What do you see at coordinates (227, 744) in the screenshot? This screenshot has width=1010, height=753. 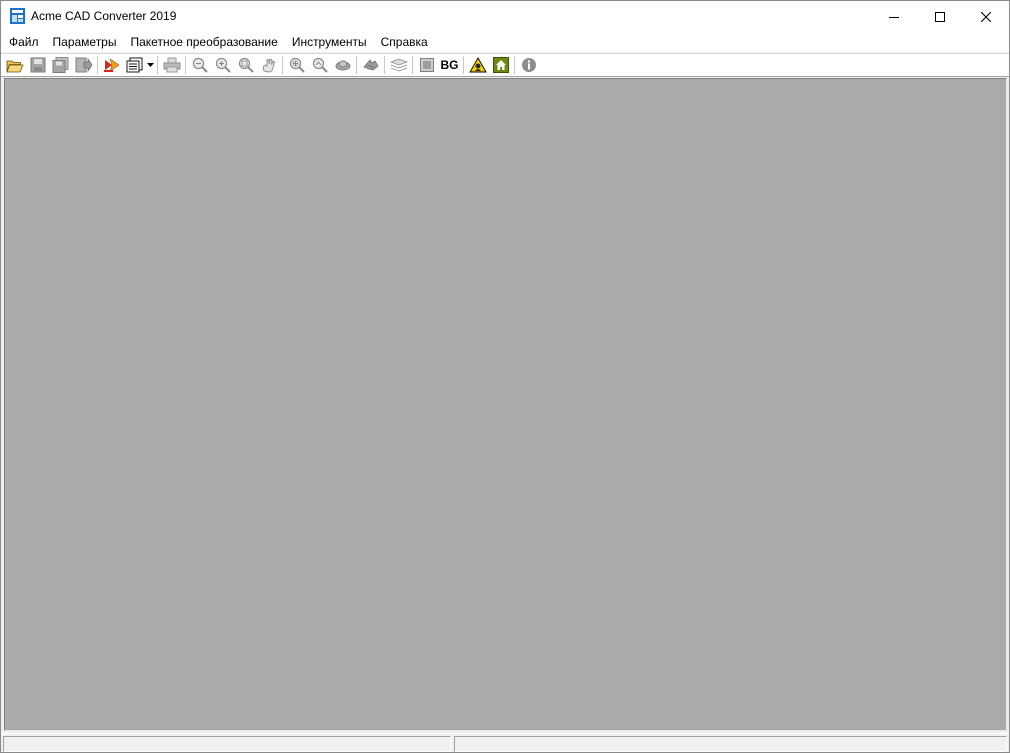 I see `status-pane-left` at bounding box center [227, 744].